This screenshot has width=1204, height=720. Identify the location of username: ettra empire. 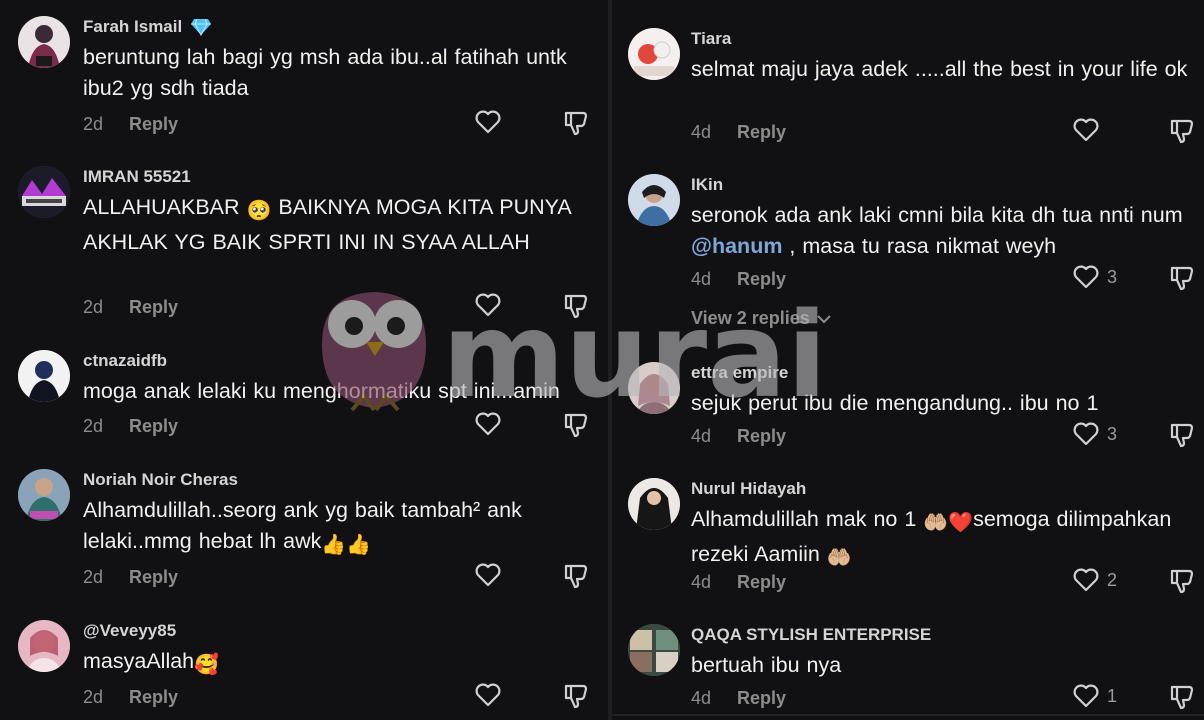
(940, 373).